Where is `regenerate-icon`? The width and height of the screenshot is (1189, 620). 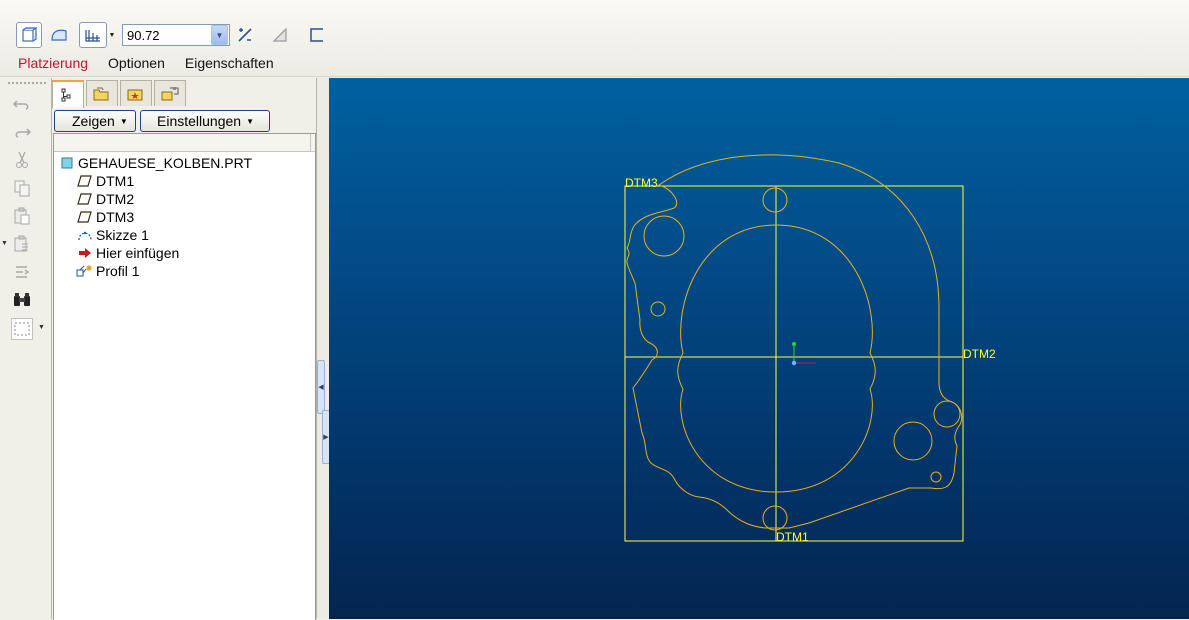 regenerate-icon is located at coordinates (23, 272).